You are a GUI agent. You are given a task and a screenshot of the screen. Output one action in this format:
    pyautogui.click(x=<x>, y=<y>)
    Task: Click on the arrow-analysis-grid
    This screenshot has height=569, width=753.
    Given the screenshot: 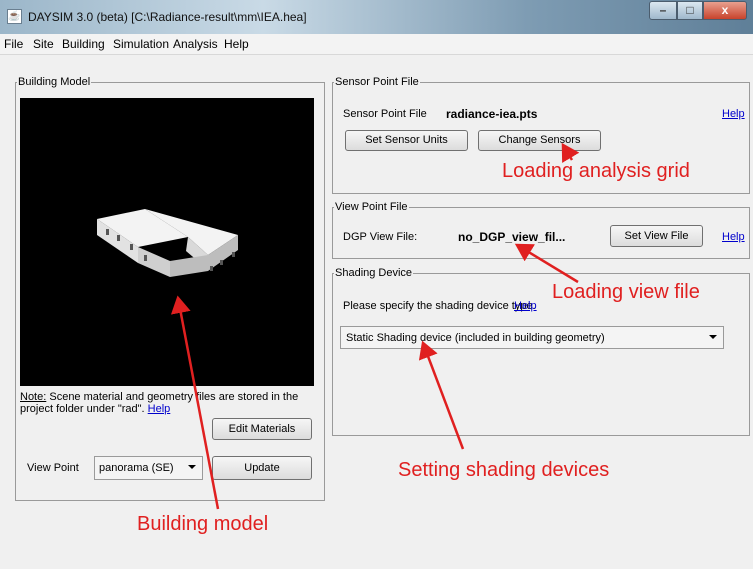 What is the action you would take?
    pyautogui.click(x=570, y=153)
    